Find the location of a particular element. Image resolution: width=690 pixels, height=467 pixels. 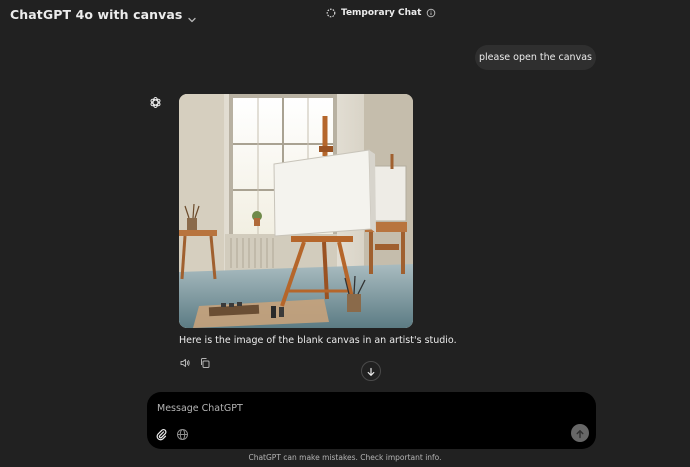

copy-icon is located at coordinates (205, 363).